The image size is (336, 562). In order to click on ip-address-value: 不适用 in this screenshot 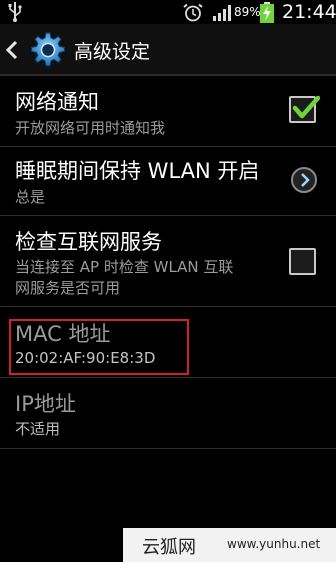, I will do `click(38, 429)`.